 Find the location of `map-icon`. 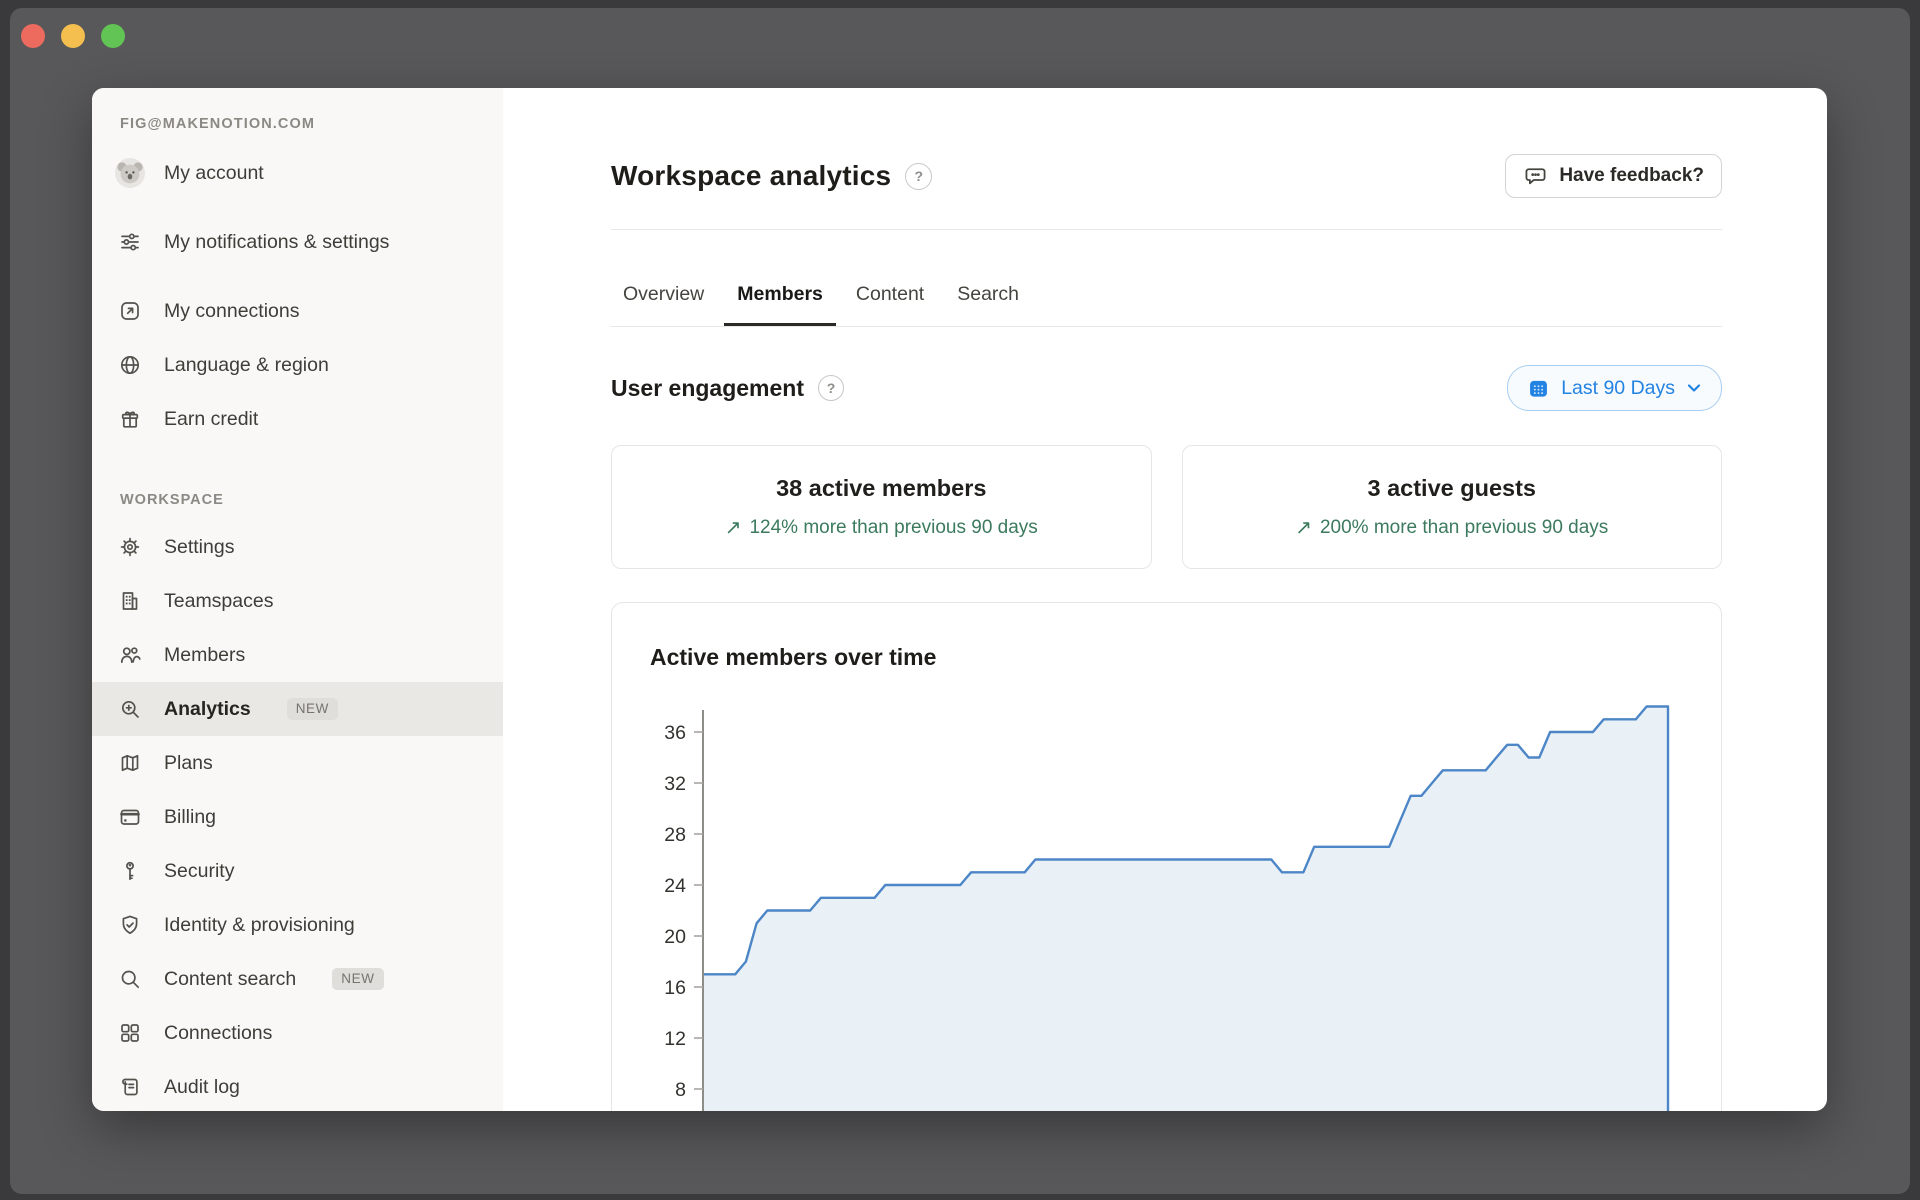

map-icon is located at coordinates (130, 763).